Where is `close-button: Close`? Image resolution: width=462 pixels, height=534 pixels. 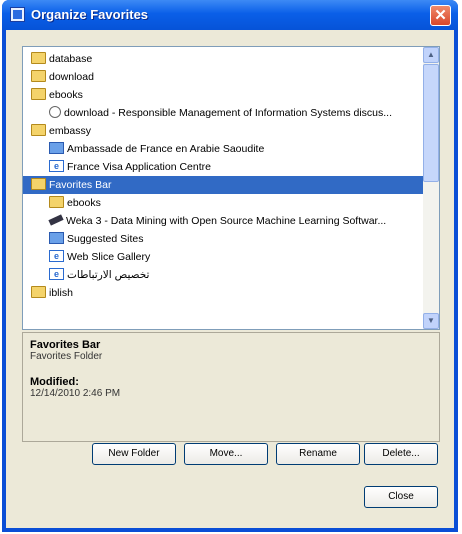
close-button: Close is located at coordinates (401, 497).